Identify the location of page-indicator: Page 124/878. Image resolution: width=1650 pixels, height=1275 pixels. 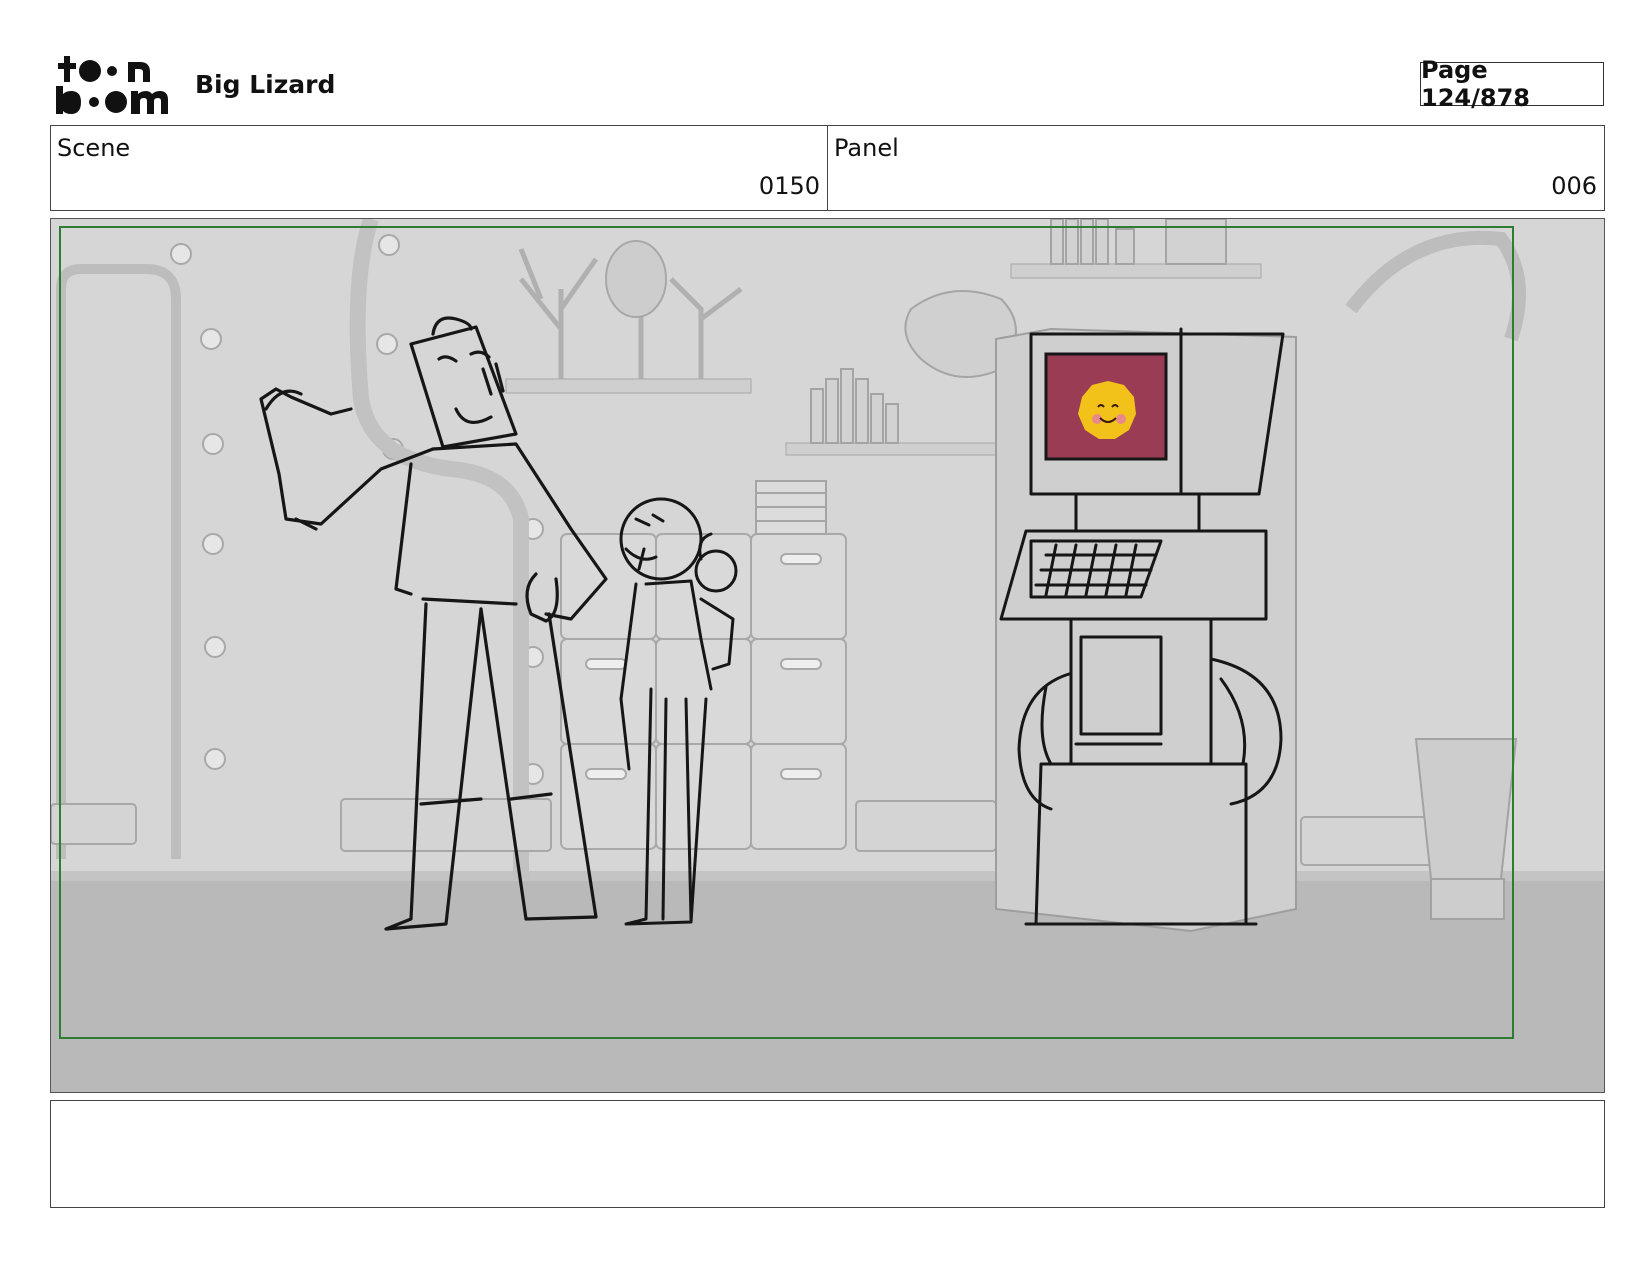
(1512, 84).